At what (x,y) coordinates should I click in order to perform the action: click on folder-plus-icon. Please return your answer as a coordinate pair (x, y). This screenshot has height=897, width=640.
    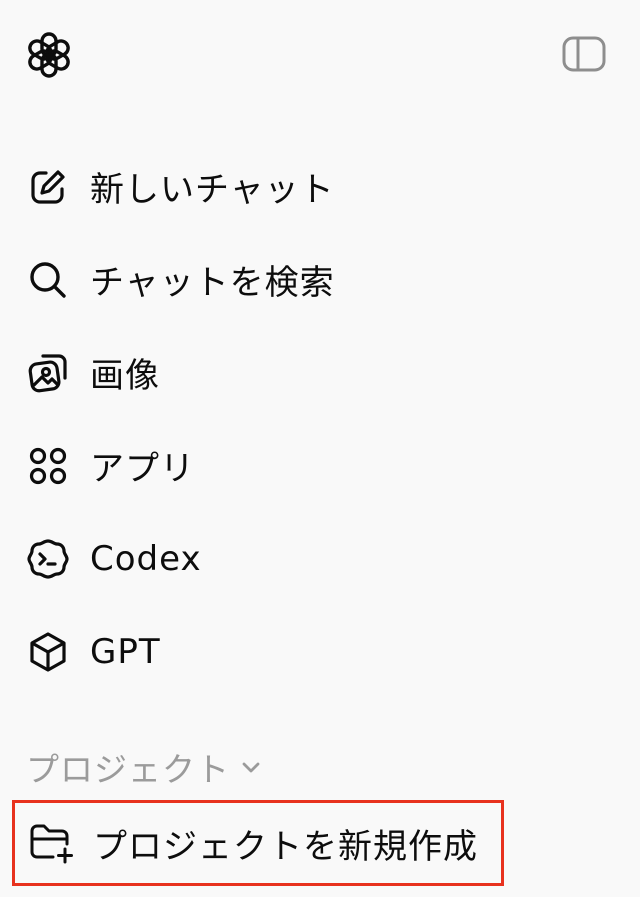
    Looking at the image, I should click on (52, 843).